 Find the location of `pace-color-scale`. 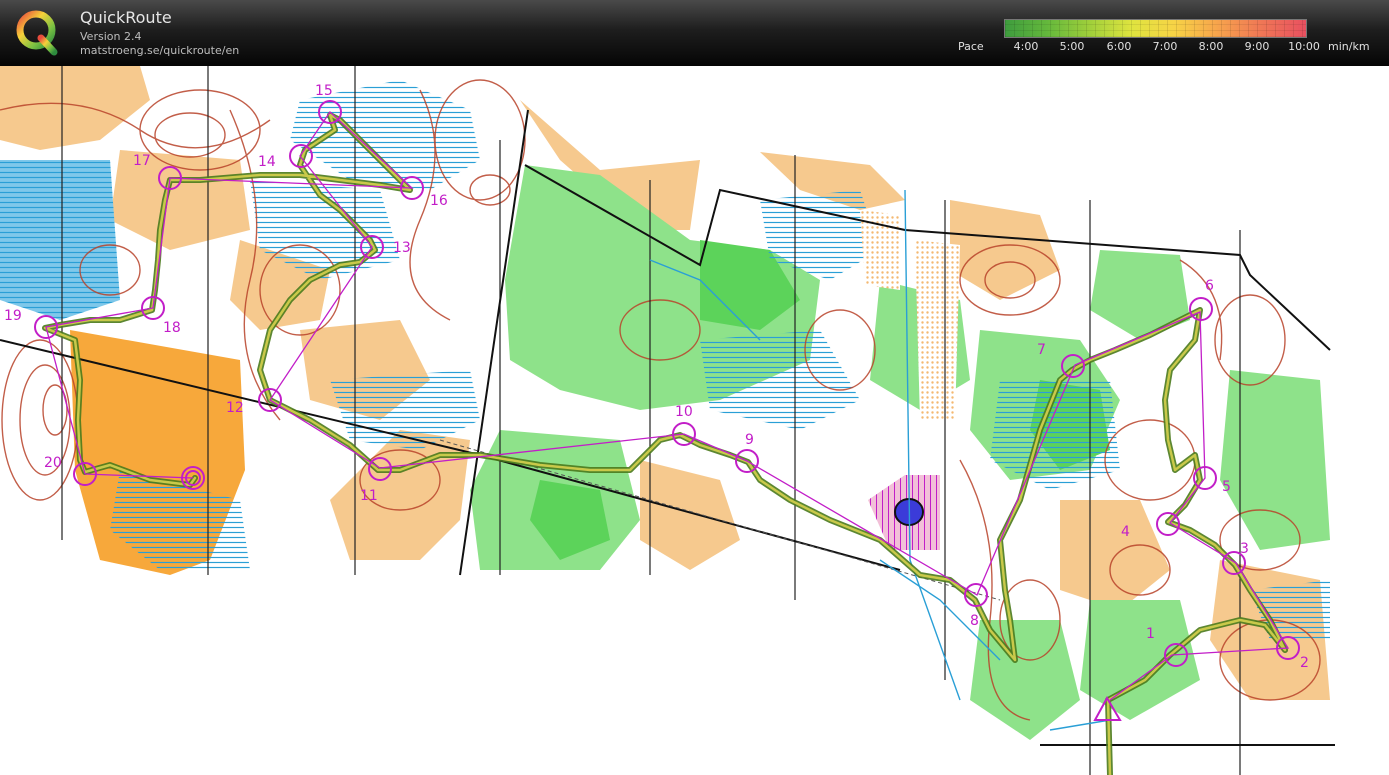

pace-color-scale is located at coordinates (1155, 28).